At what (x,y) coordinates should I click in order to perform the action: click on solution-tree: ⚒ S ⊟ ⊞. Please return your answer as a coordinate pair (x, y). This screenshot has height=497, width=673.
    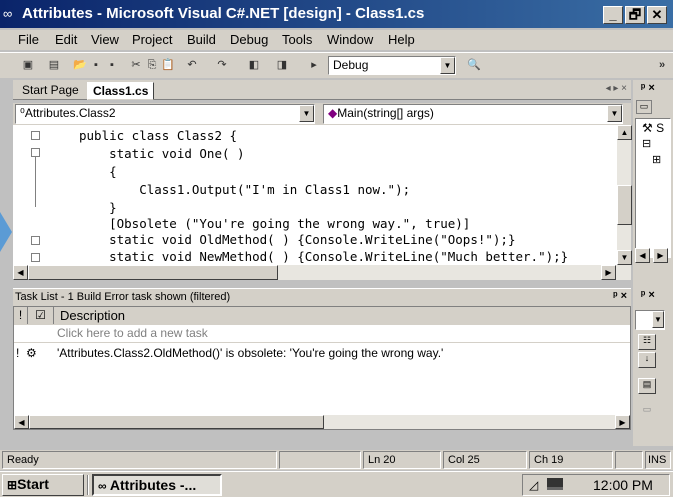
    Looking at the image, I should click on (653, 188).